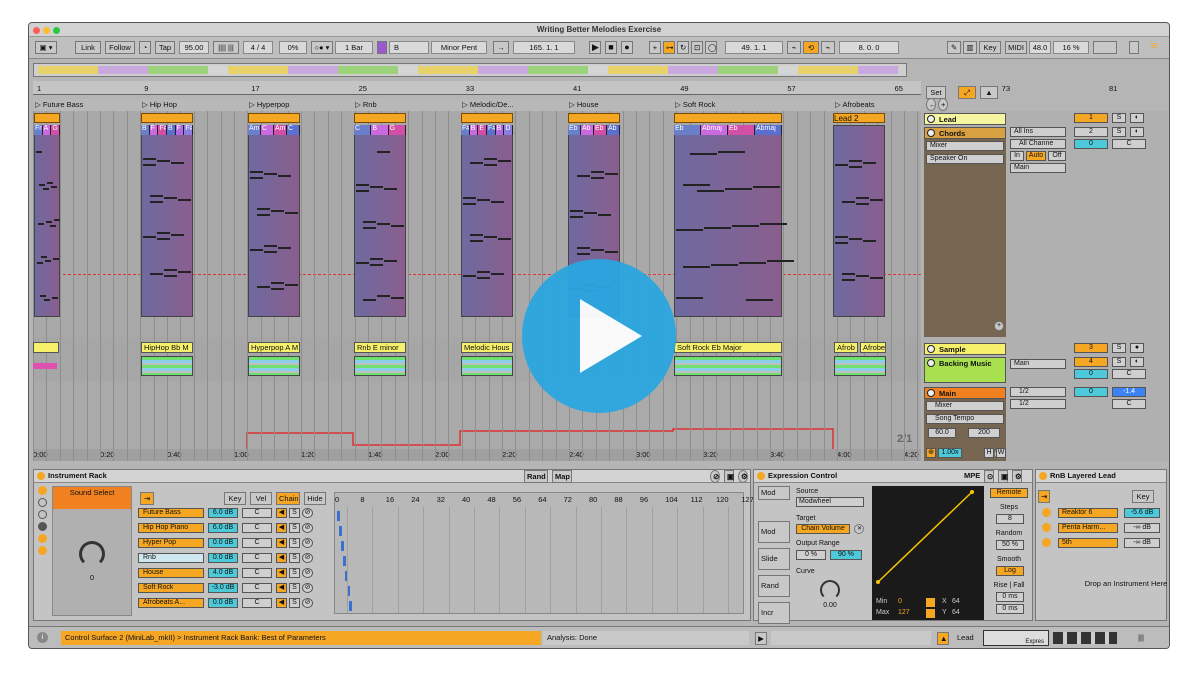 The image size is (1197, 673). What do you see at coordinates (942, 433) in the screenshot?
I see `tempo-min-field: 60.0` at bounding box center [942, 433].